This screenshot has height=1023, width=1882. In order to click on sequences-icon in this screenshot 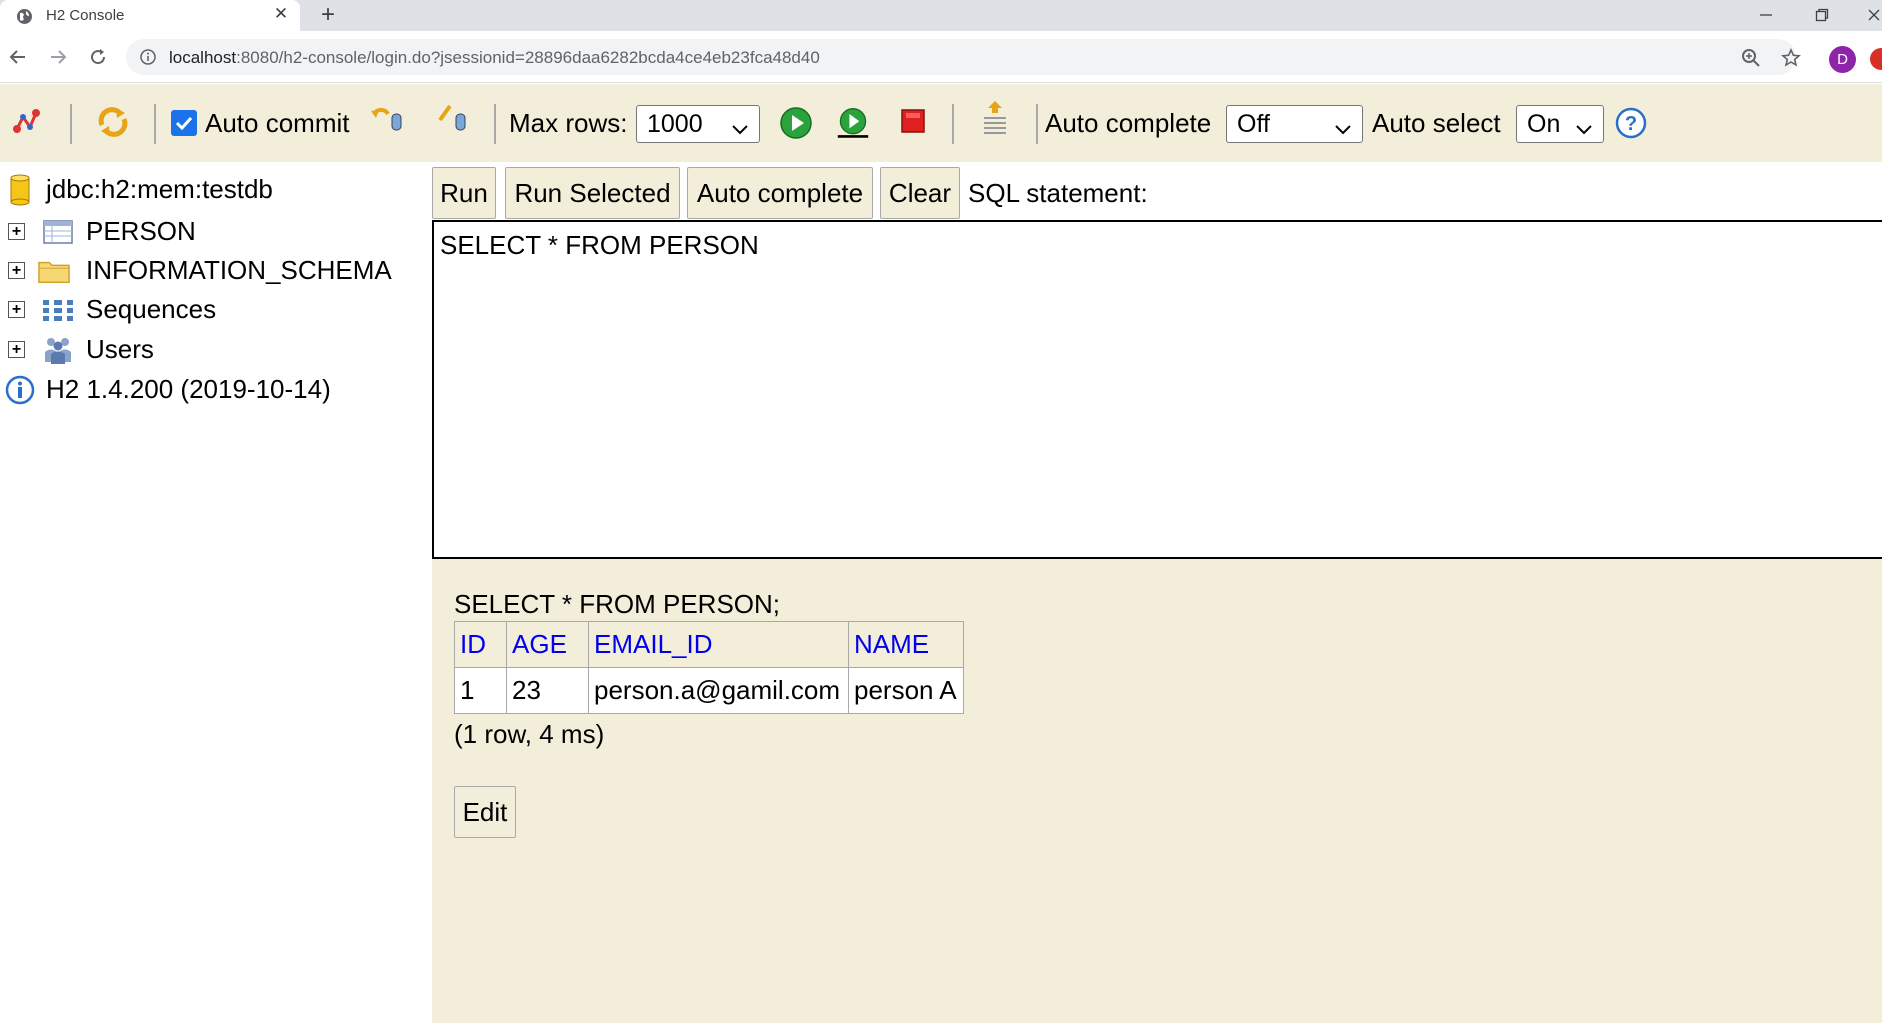, I will do `click(58, 310)`.